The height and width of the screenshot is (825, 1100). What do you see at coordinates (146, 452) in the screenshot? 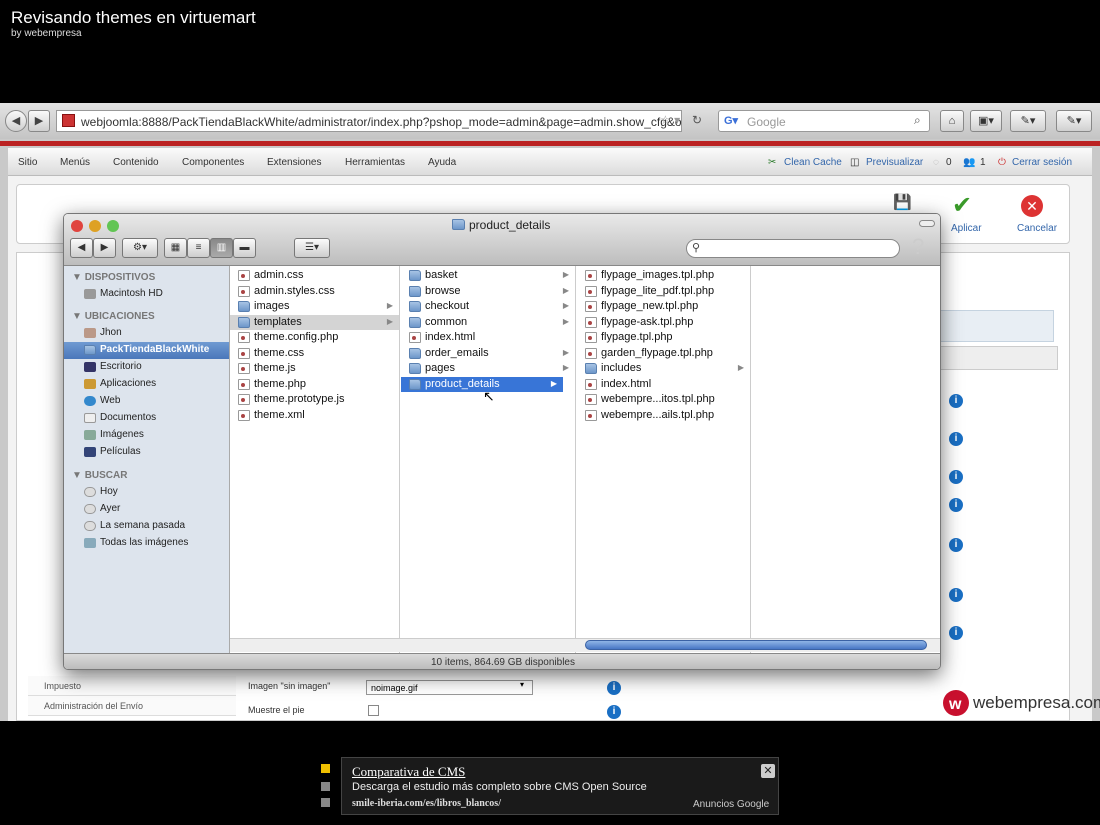
I see `sidebar-item-peliculas: Películas` at bounding box center [146, 452].